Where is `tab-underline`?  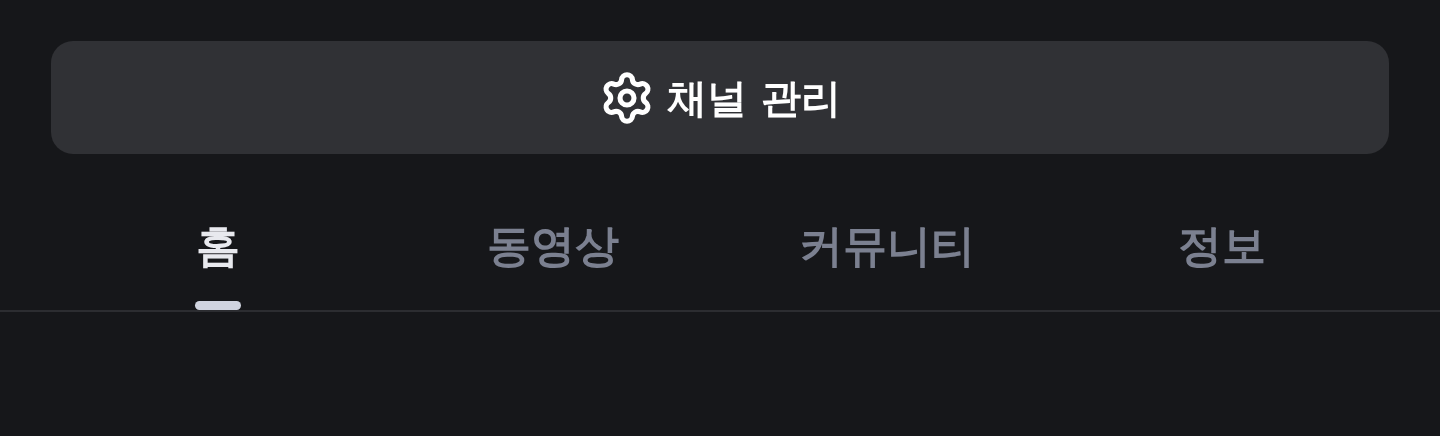 tab-underline is located at coordinates (218, 305).